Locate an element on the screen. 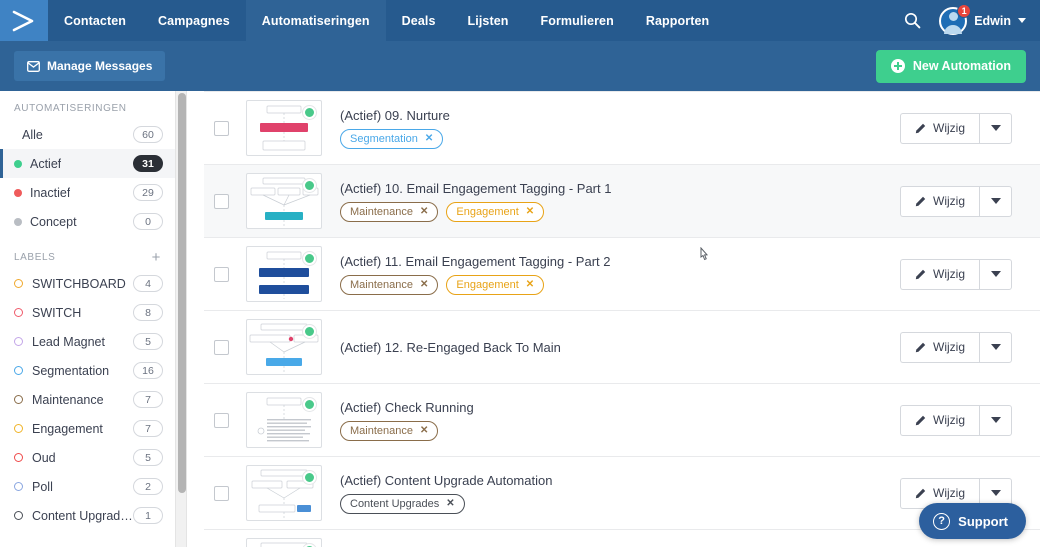  automation-title: (Actief) Content Upgrade Automation is located at coordinates (614, 480).